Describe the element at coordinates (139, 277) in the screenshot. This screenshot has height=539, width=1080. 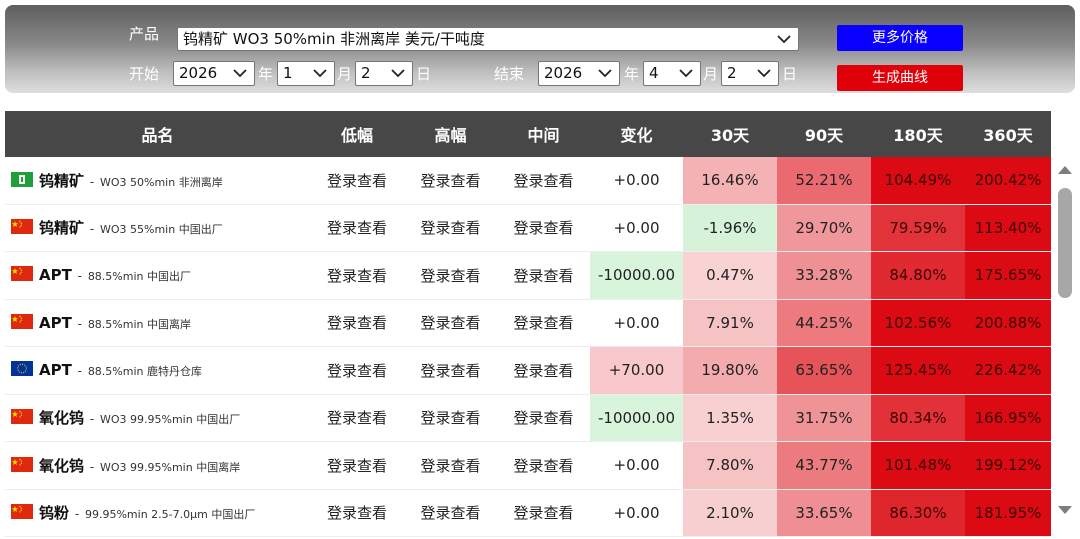
I see `product-spec: 88.5%min 中国出厂` at that location.